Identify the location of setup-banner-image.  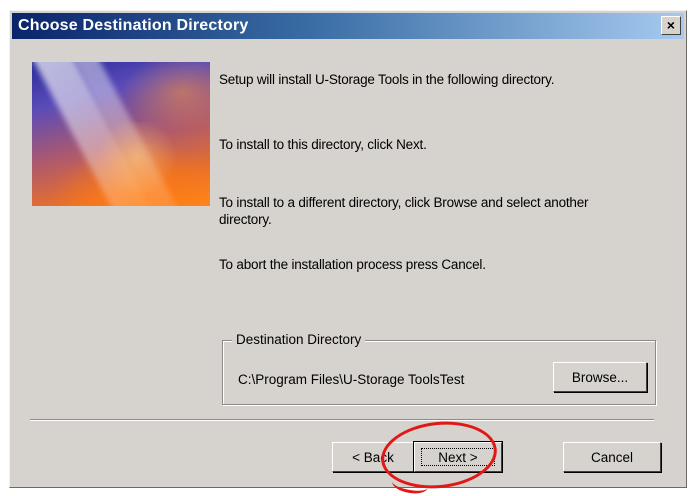
(121, 134).